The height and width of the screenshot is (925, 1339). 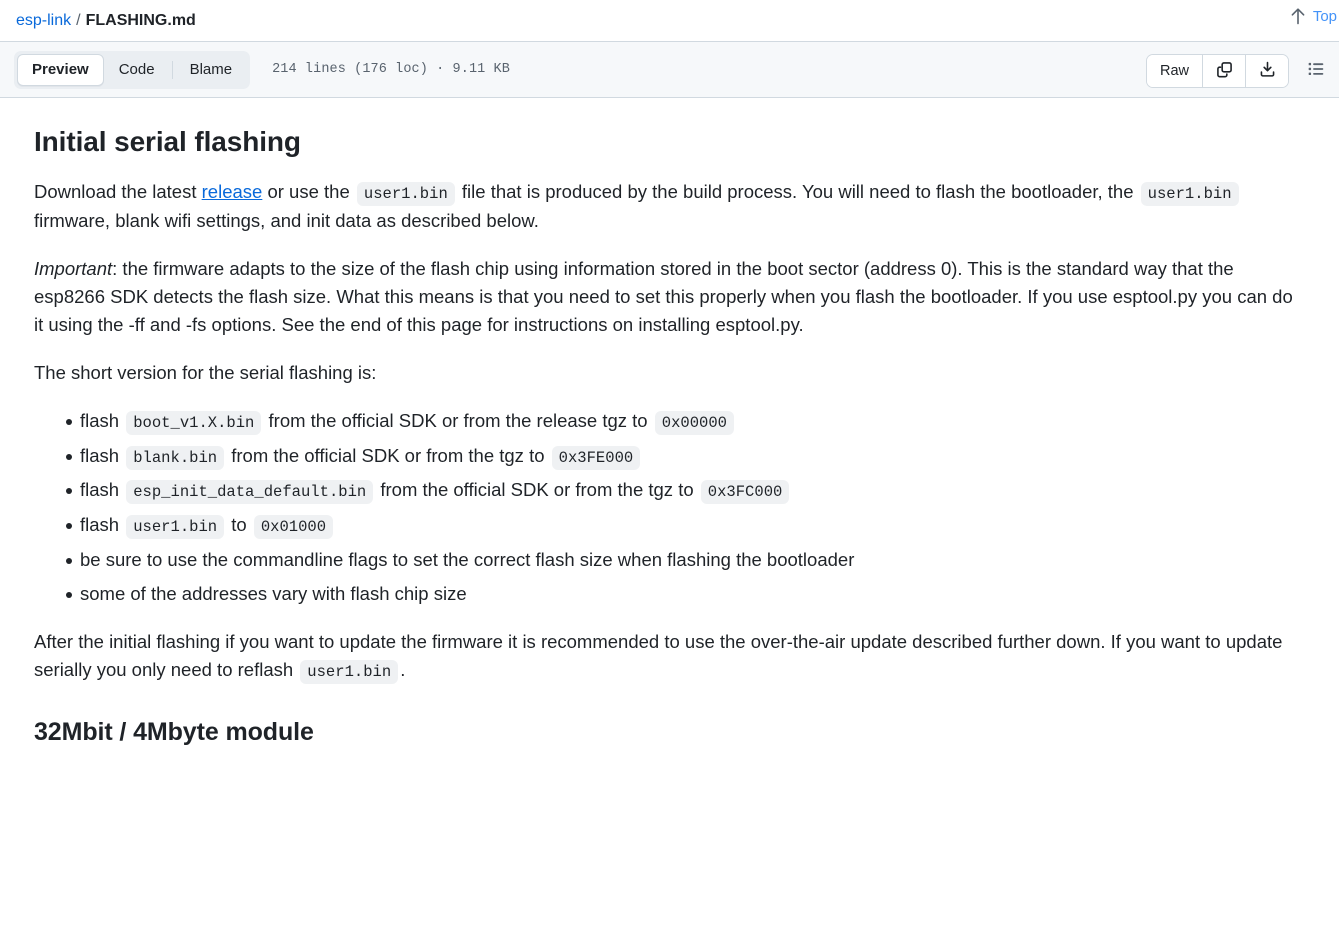 What do you see at coordinates (596, 457) in the screenshot?
I see `inline-code: 0x3FE000` at bounding box center [596, 457].